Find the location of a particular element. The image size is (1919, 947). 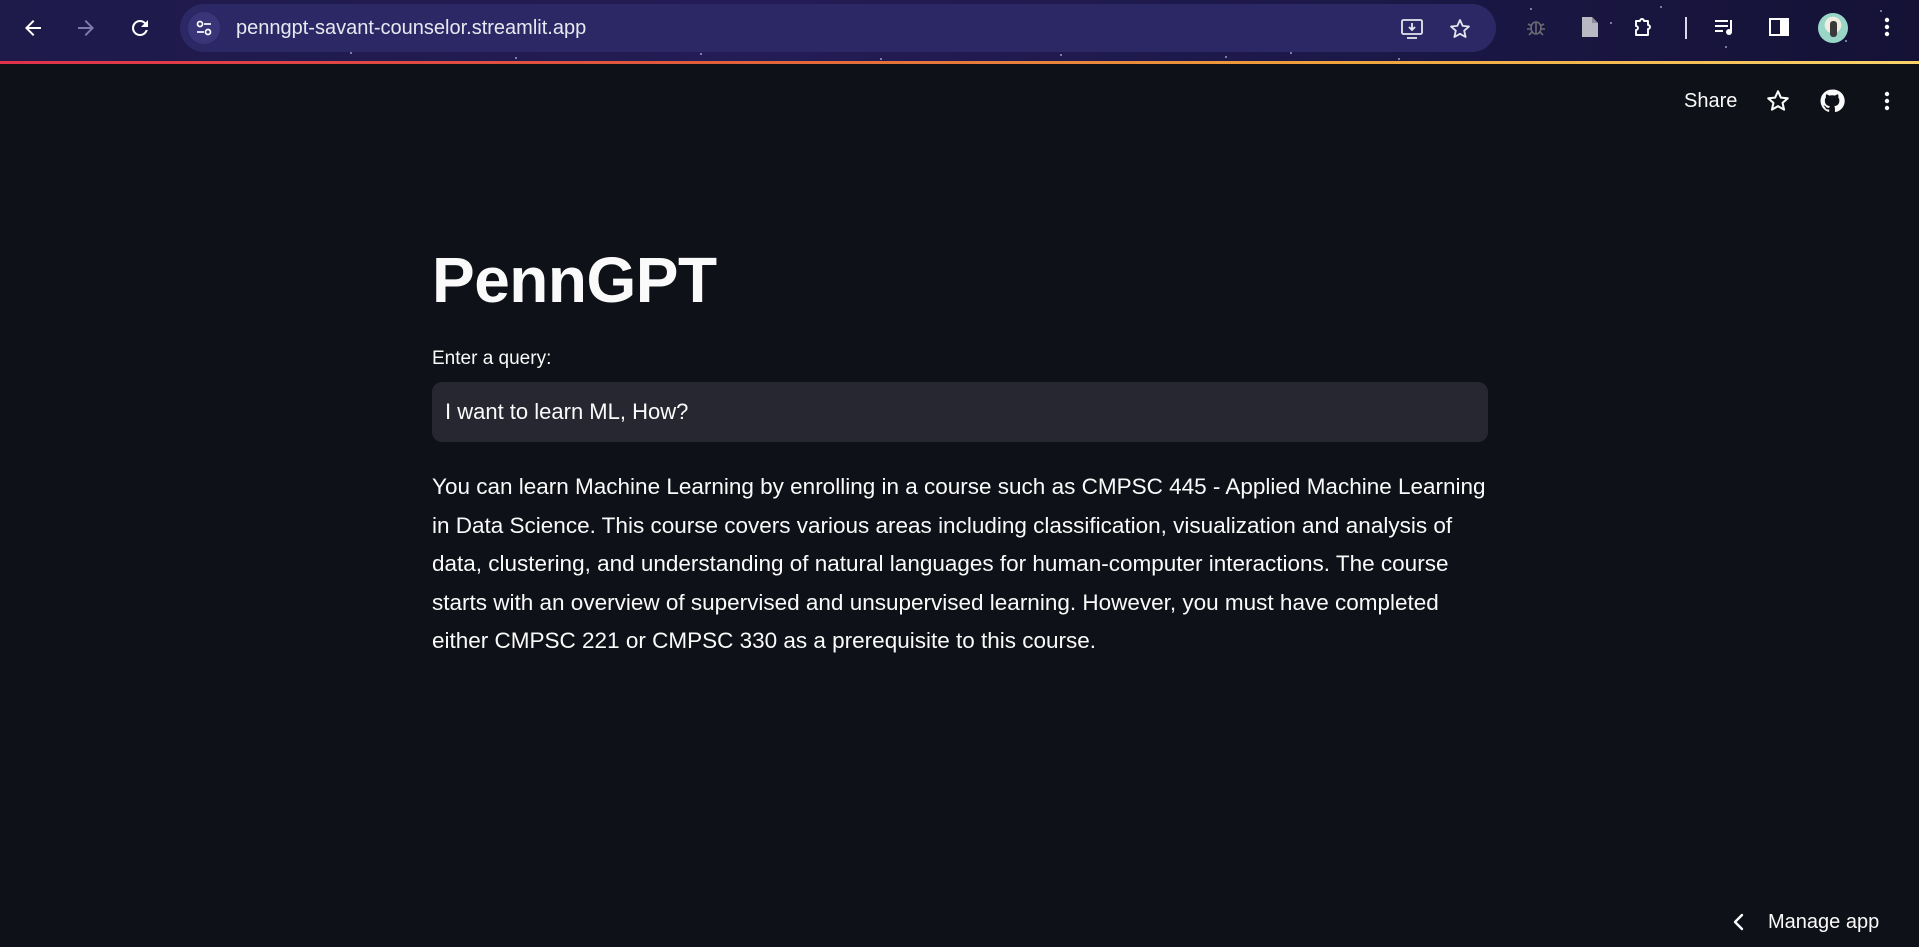

arrow-left-icon is located at coordinates (33, 28).